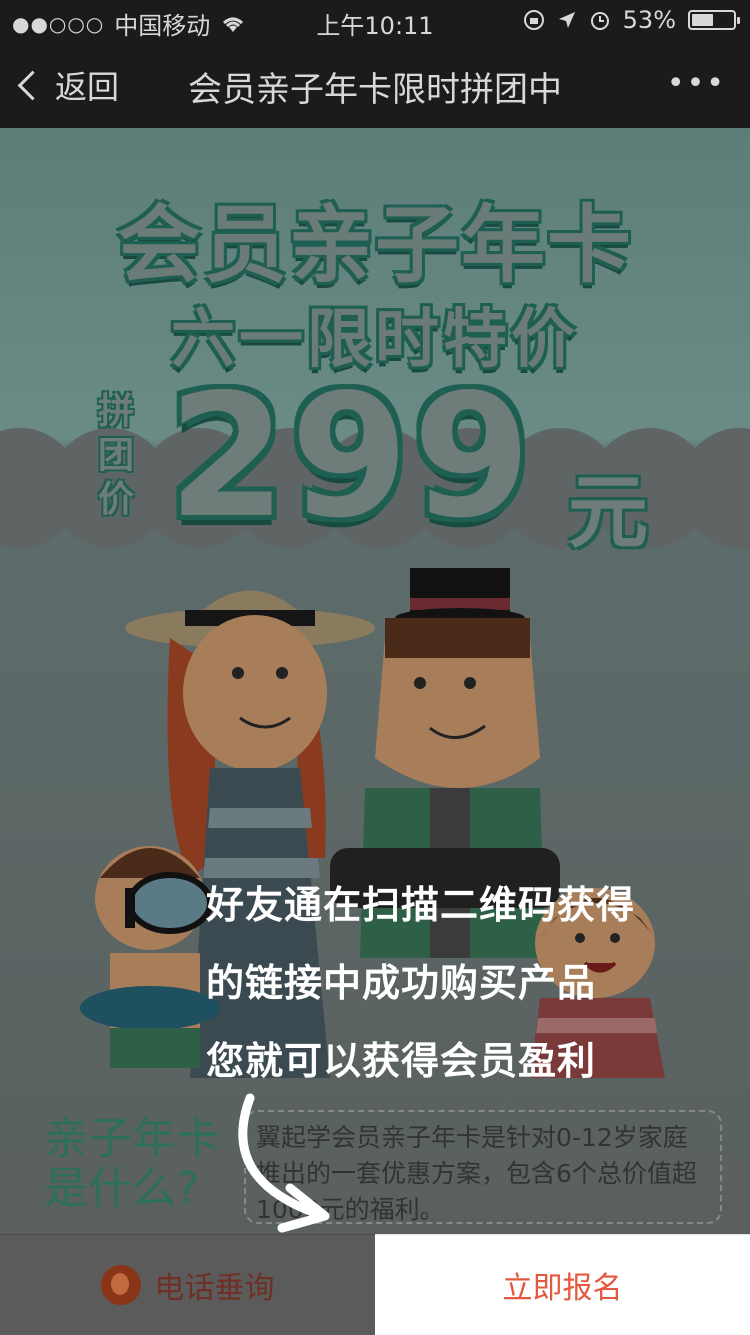 The width and height of the screenshot is (750, 1335). Describe the element at coordinates (374, 245) in the screenshot. I see `poster-headline: 会员亲子年卡` at that location.